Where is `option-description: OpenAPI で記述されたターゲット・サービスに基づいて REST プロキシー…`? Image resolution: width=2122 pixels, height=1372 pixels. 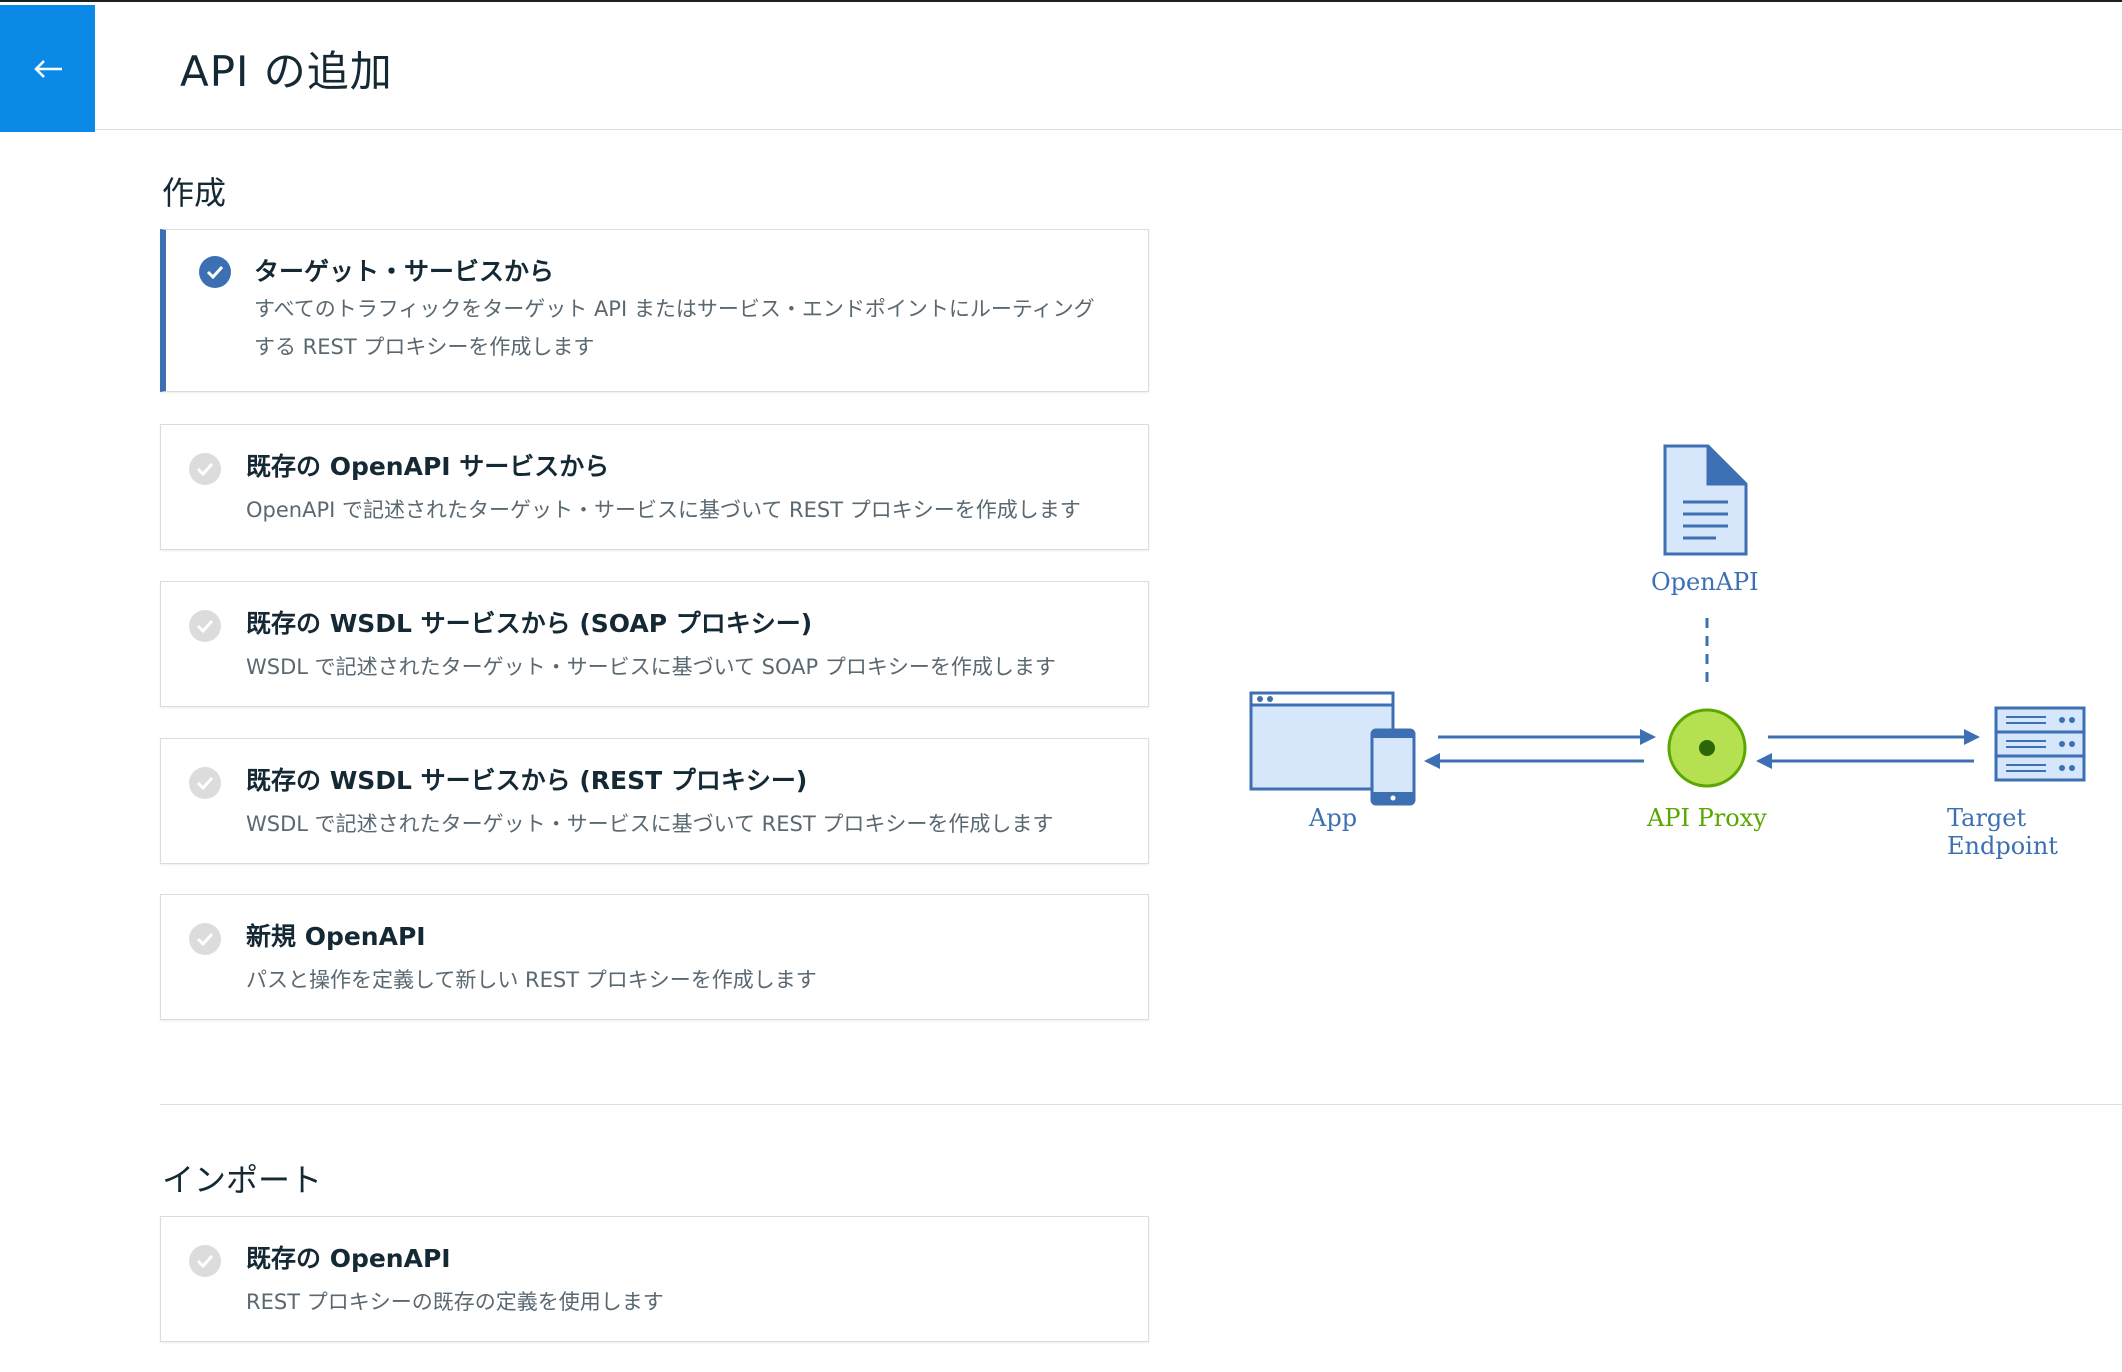 option-description: OpenAPI で記述されたターゲット・サービスに基づいて REST プロキシー… is located at coordinates (663, 510).